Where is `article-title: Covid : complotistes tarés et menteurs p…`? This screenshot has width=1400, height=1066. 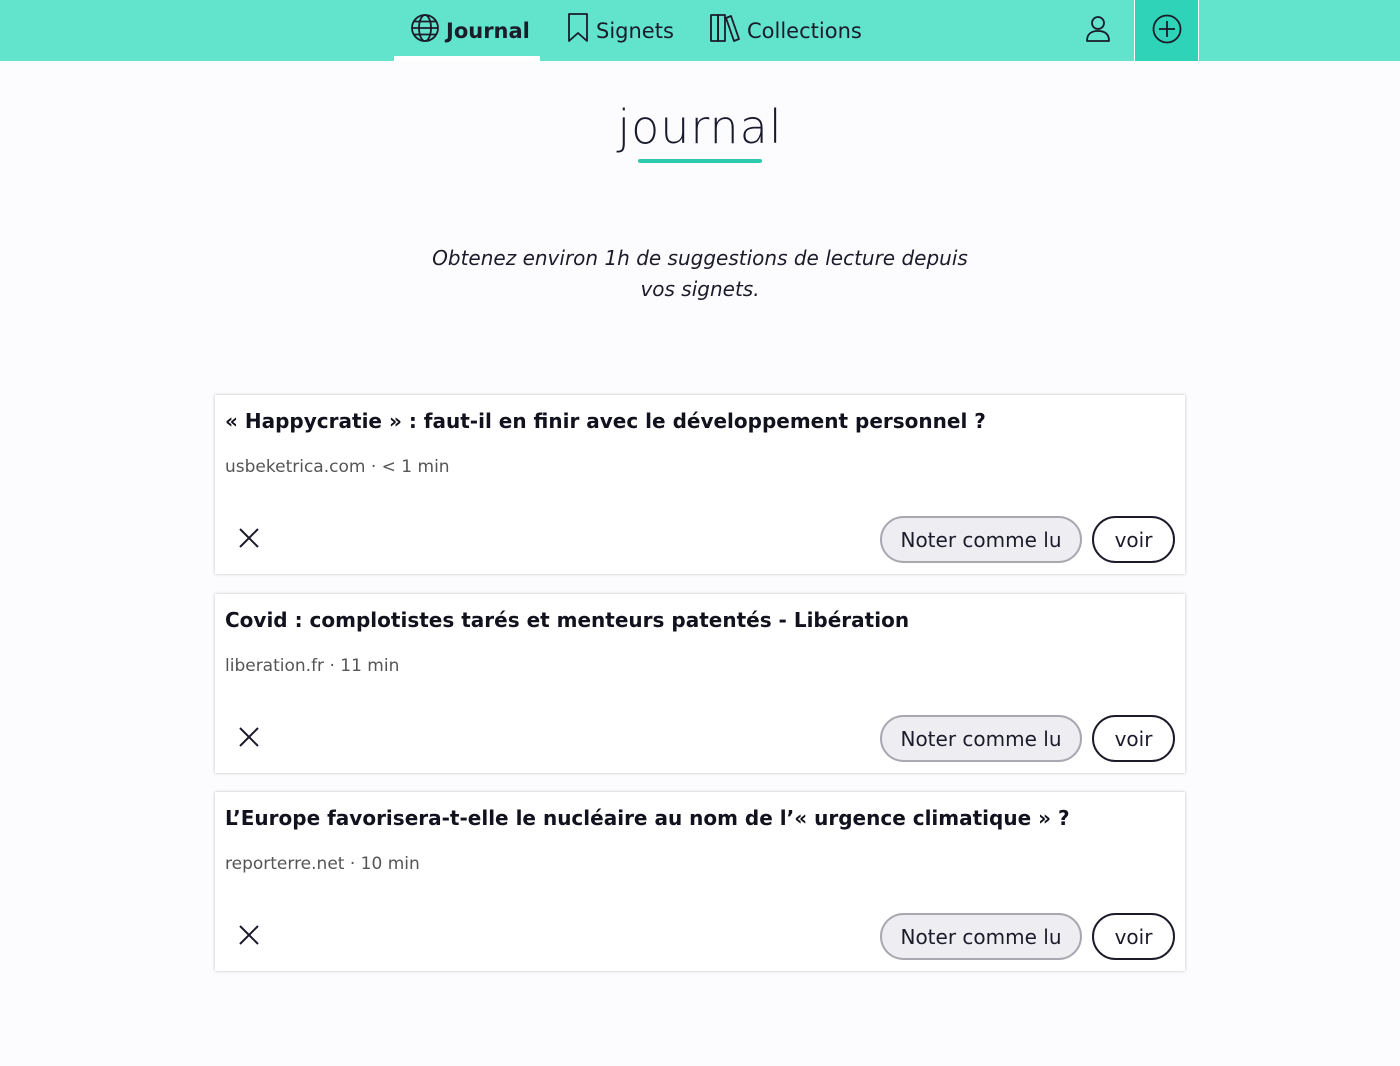
article-title: Covid : complotistes tarés et menteurs p… is located at coordinates (567, 620).